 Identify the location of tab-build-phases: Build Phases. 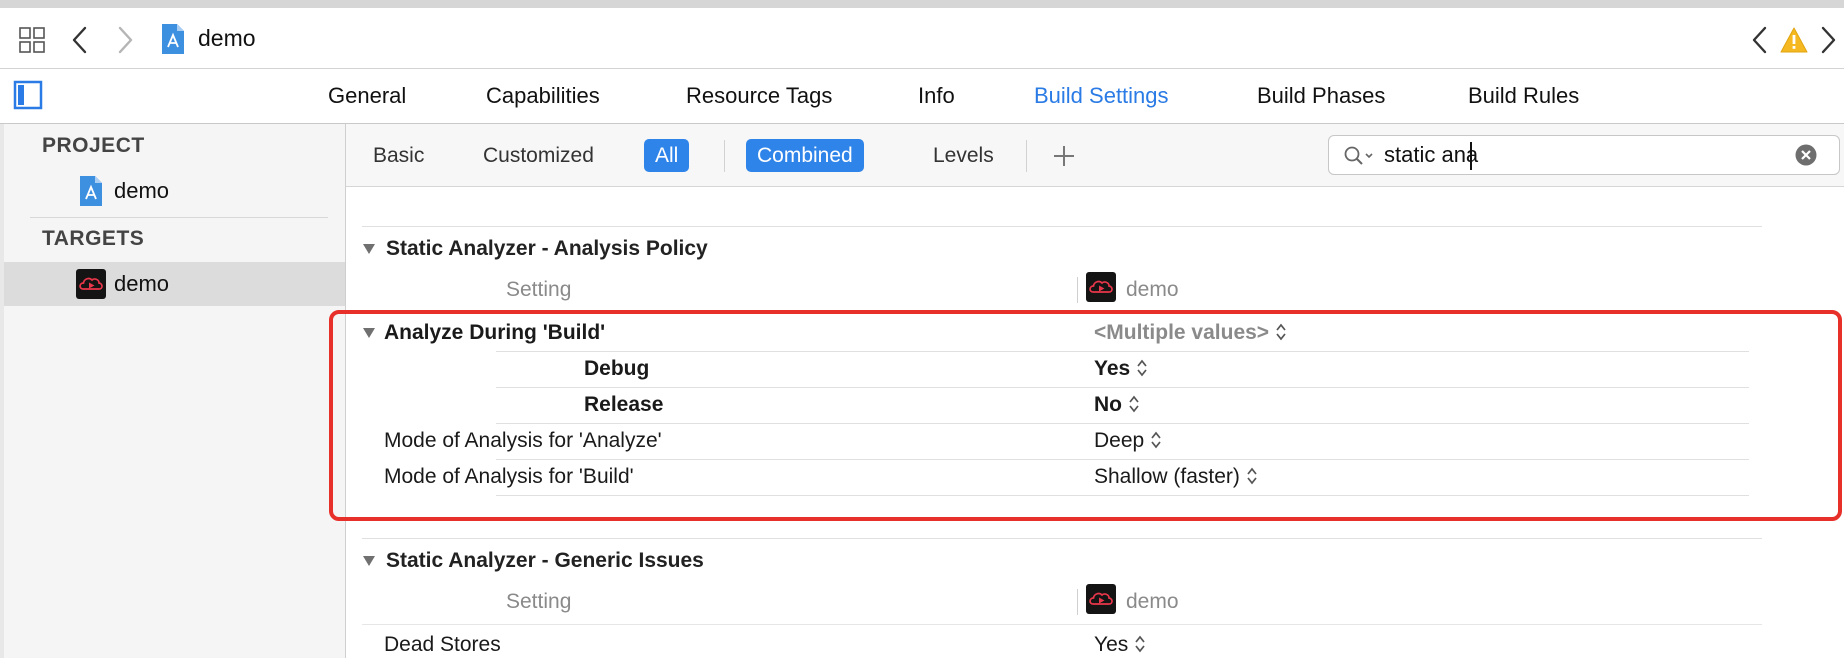
(1321, 96).